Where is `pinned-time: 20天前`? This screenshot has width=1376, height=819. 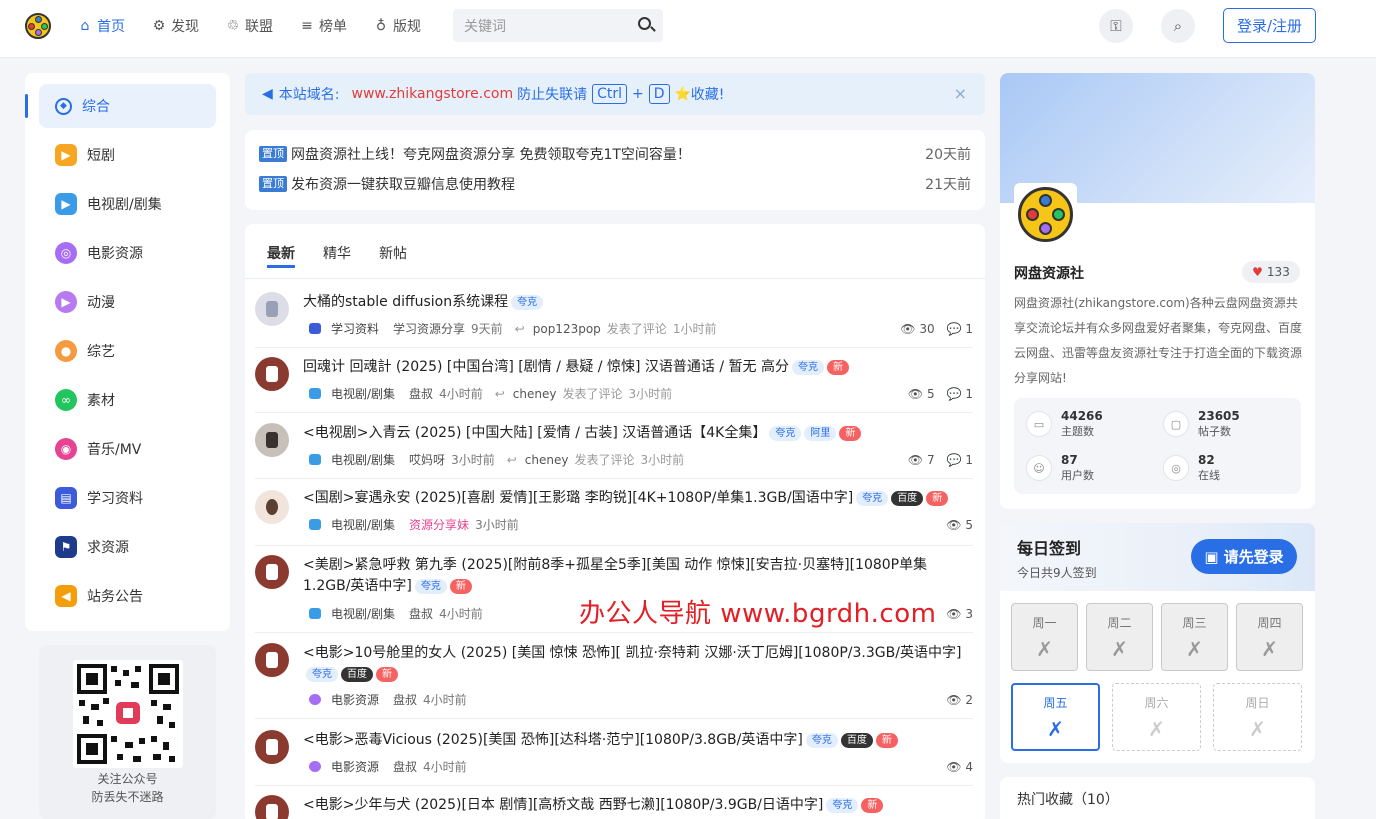
pinned-time: 20天前 is located at coordinates (948, 155).